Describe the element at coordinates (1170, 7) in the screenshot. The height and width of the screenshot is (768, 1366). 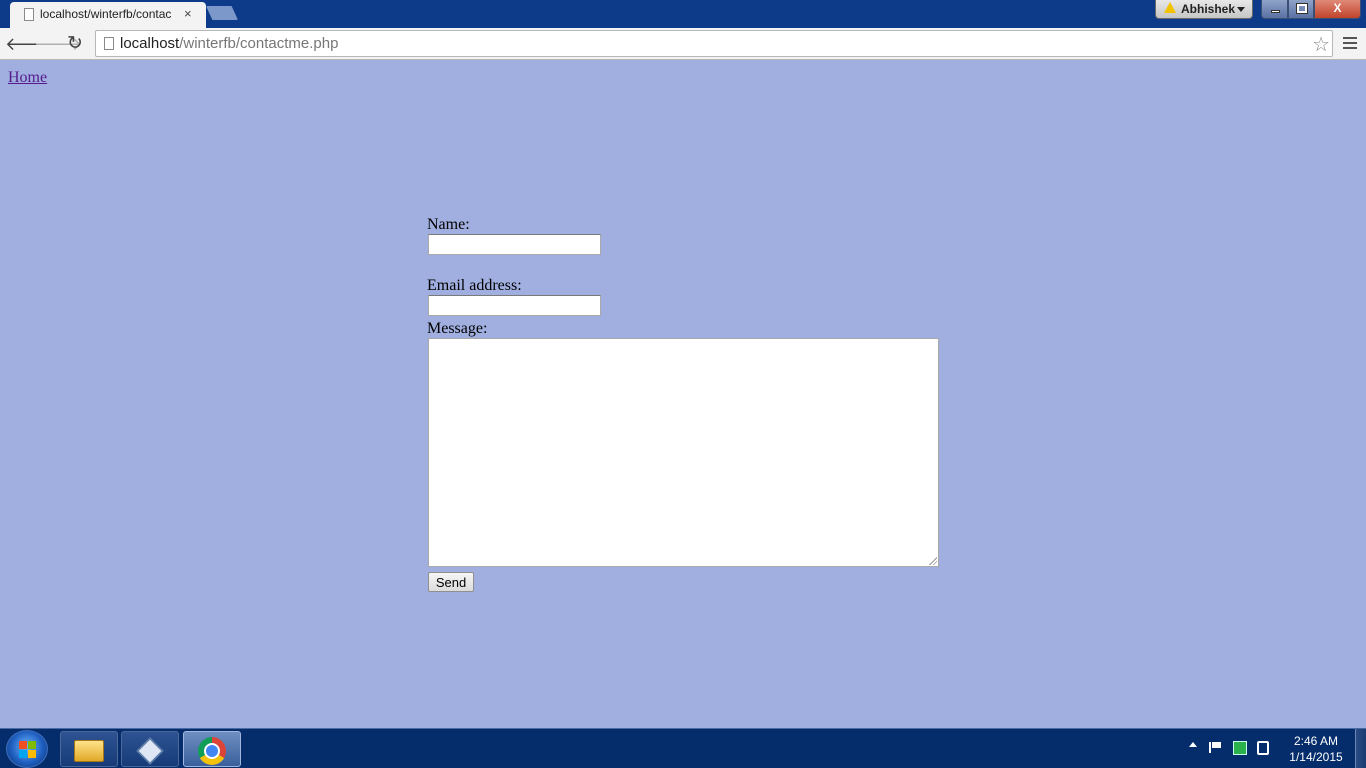
I see `warning-icon` at that location.